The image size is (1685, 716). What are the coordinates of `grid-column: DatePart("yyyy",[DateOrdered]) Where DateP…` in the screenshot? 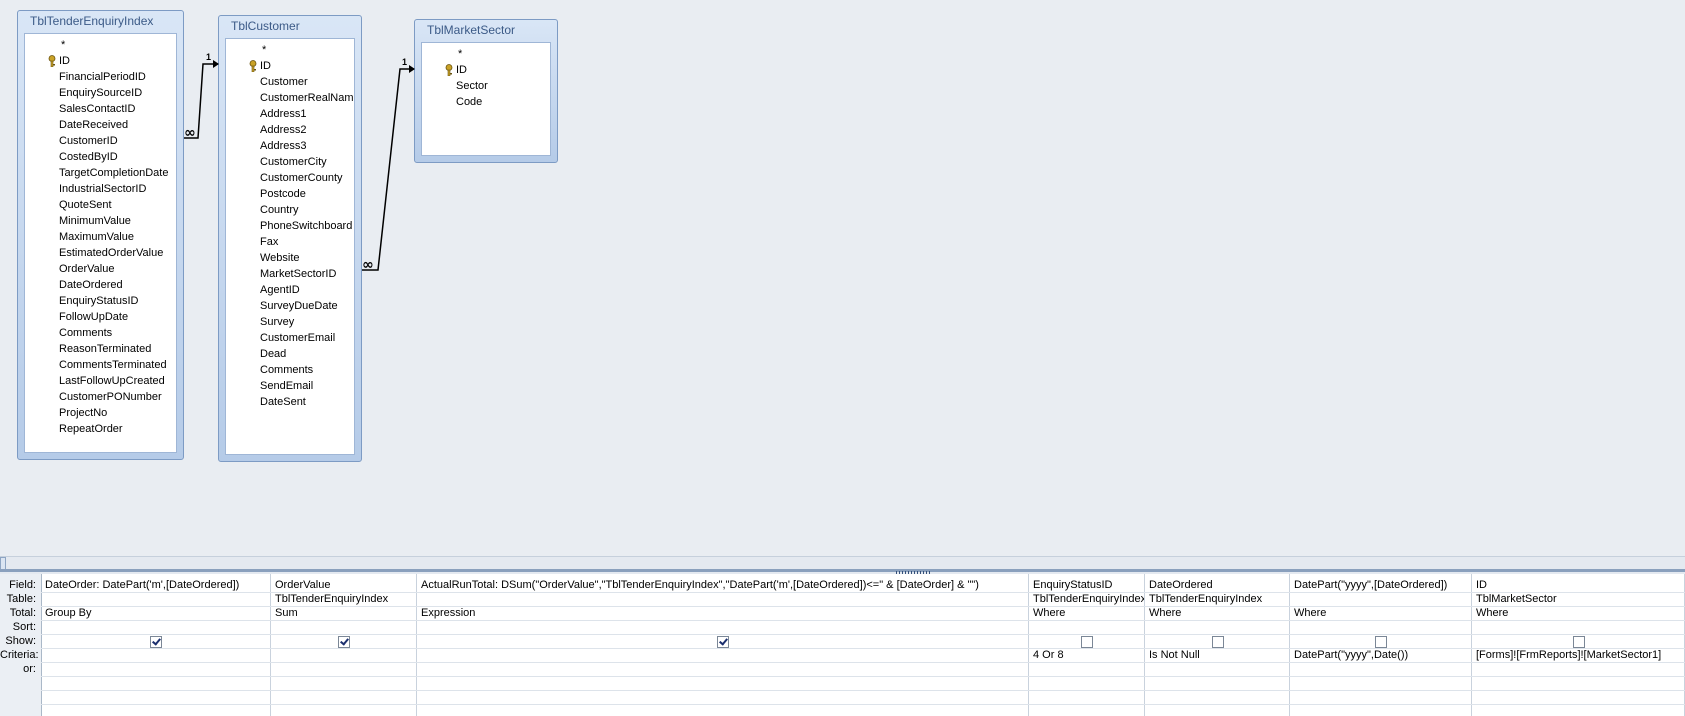 It's located at (1381, 645).